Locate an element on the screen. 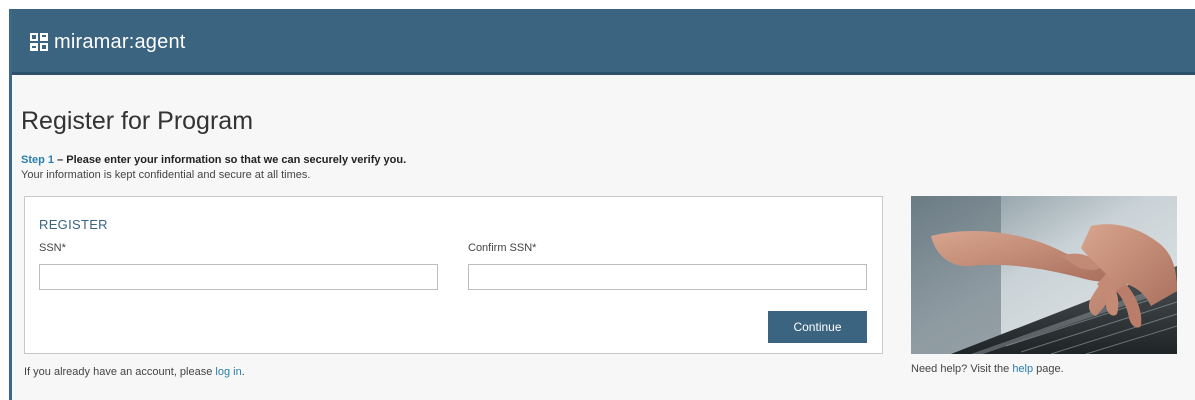 Image resolution: width=1195 pixels, height=400 pixels. help-suffix: page. is located at coordinates (1048, 369).